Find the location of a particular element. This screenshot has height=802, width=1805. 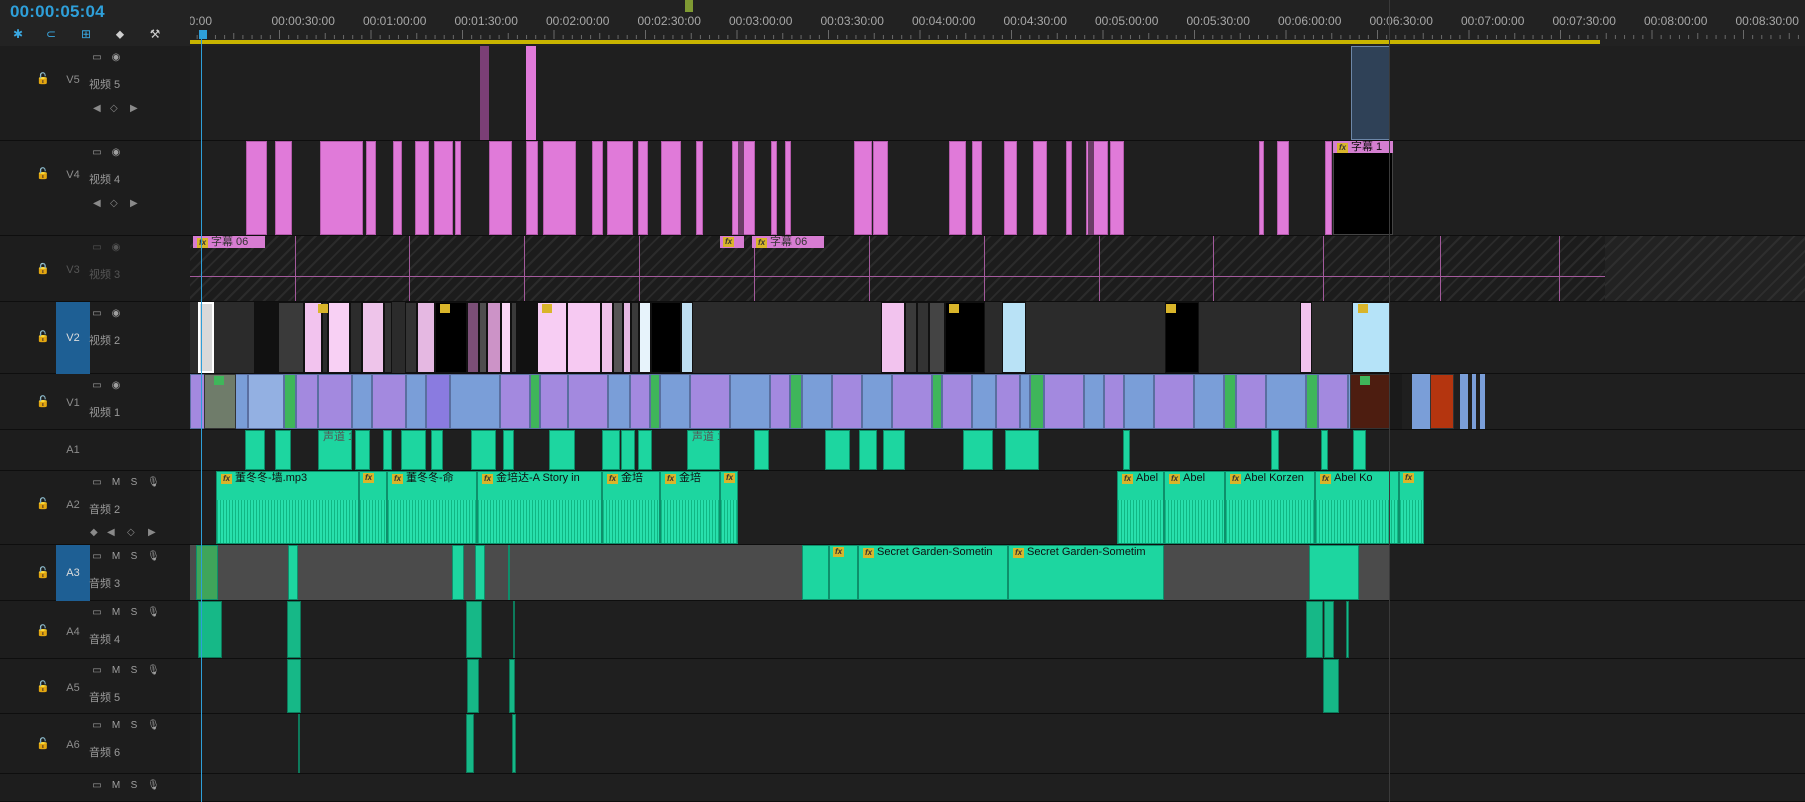

next-keyframe-icon: ▶ is located at coordinates (134, 203).